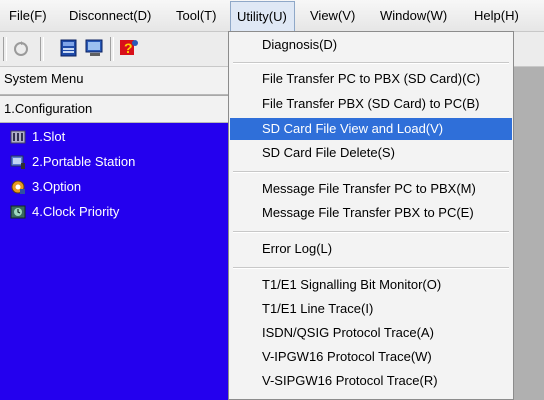  Describe the element at coordinates (69, 48) in the screenshot. I see `card-icon` at that location.